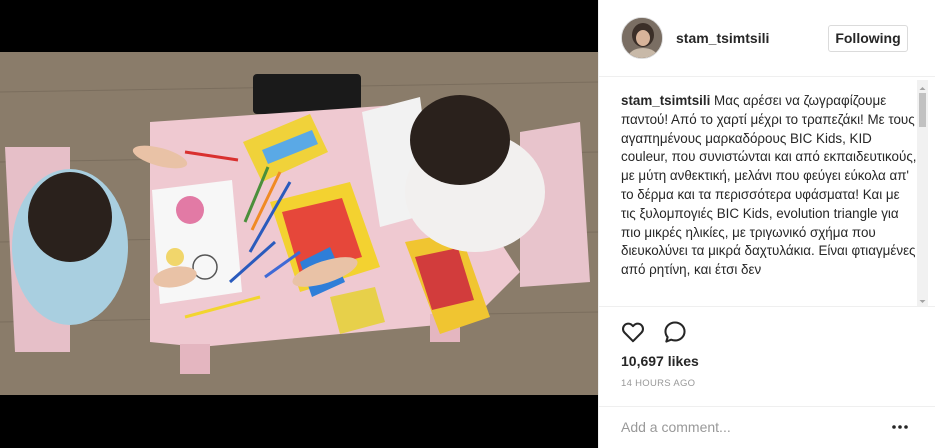 This screenshot has height=448, width=935. What do you see at coordinates (660, 361) in the screenshot?
I see `likes-count: 10,697 likes` at bounding box center [660, 361].